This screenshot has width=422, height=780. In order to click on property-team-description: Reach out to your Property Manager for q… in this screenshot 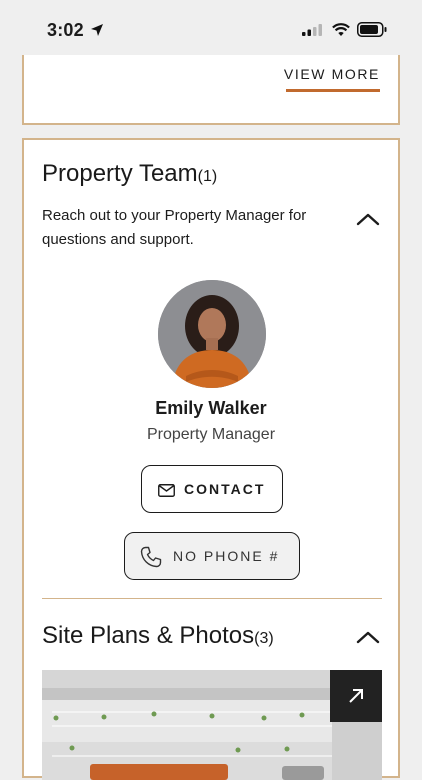, I will do `click(174, 227)`.